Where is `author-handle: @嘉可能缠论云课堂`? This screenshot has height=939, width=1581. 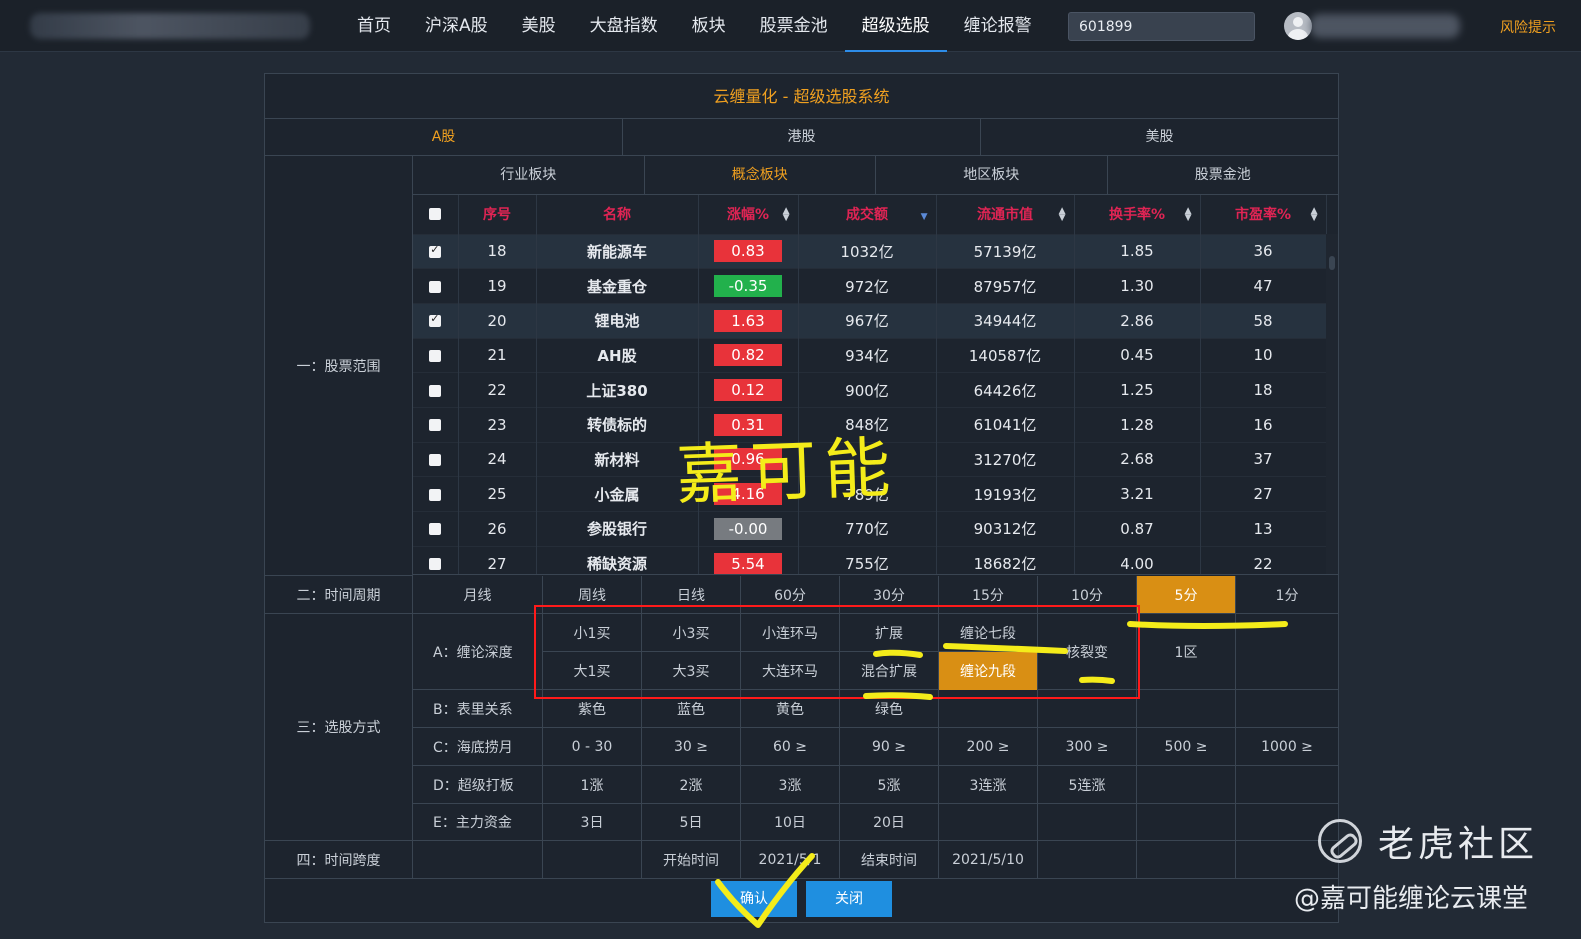
author-handle: @嘉可能缠论云课堂 is located at coordinates (1411, 899).